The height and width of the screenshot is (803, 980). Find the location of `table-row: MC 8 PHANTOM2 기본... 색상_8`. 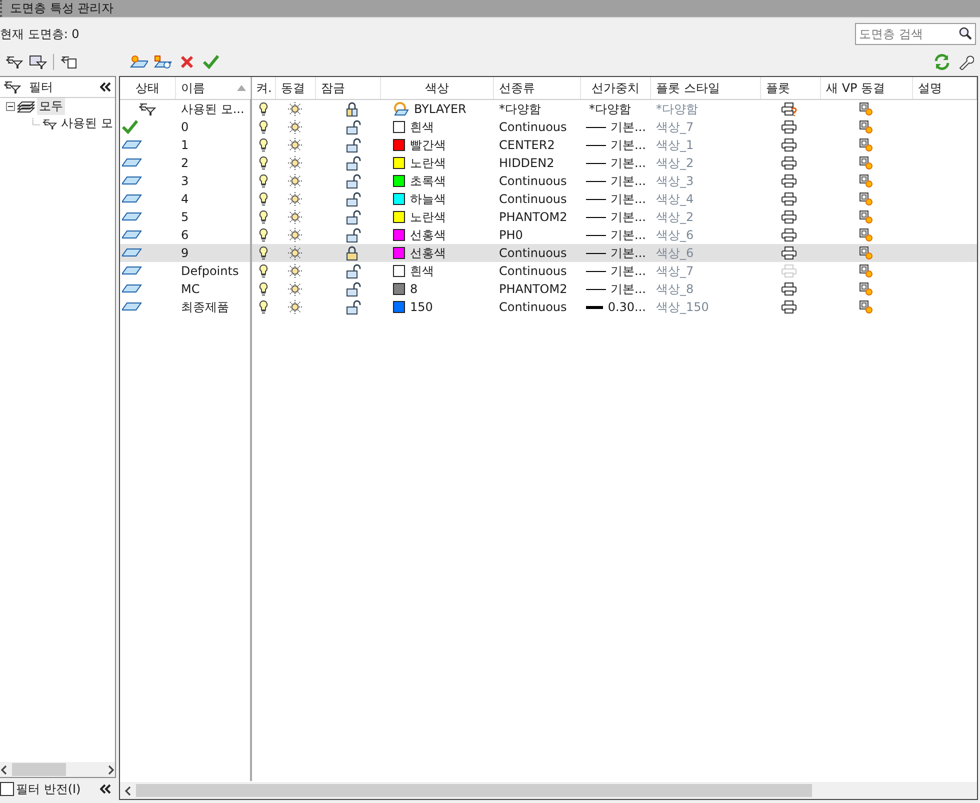

table-row: MC 8 PHANTOM2 기본... 색상_8 is located at coordinates (548, 289).